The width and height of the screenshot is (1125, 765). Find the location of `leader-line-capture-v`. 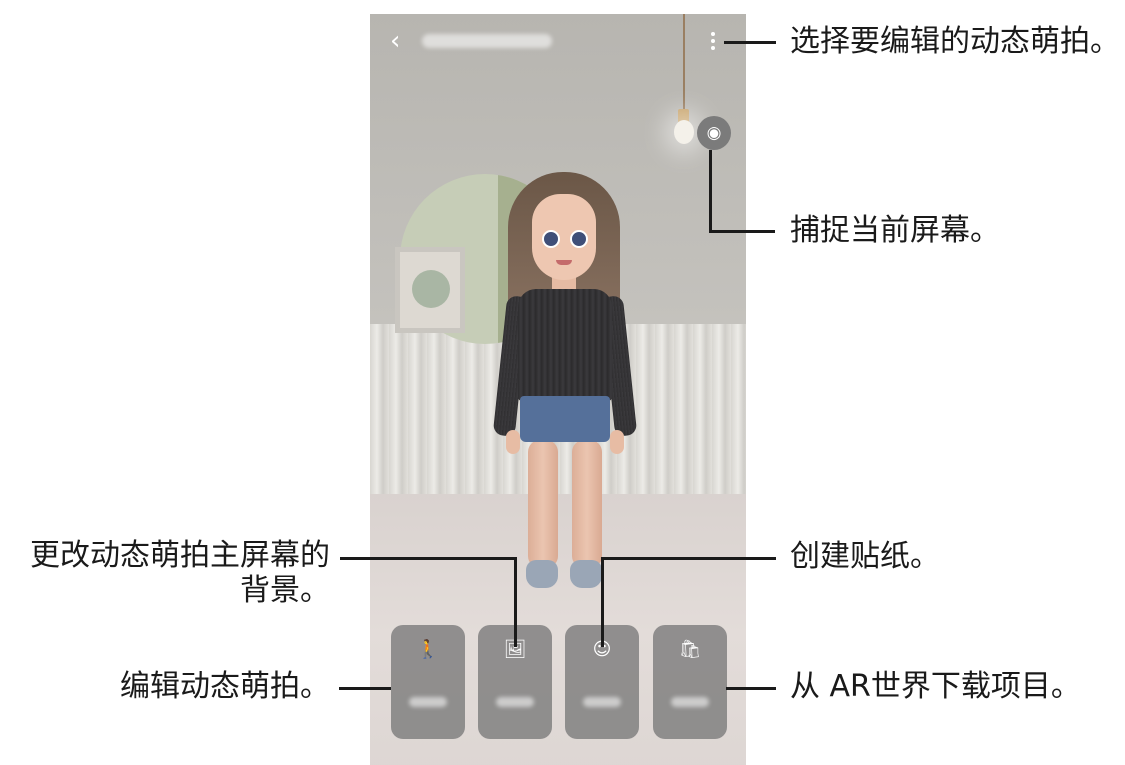

leader-line-capture-v is located at coordinates (710, 191).